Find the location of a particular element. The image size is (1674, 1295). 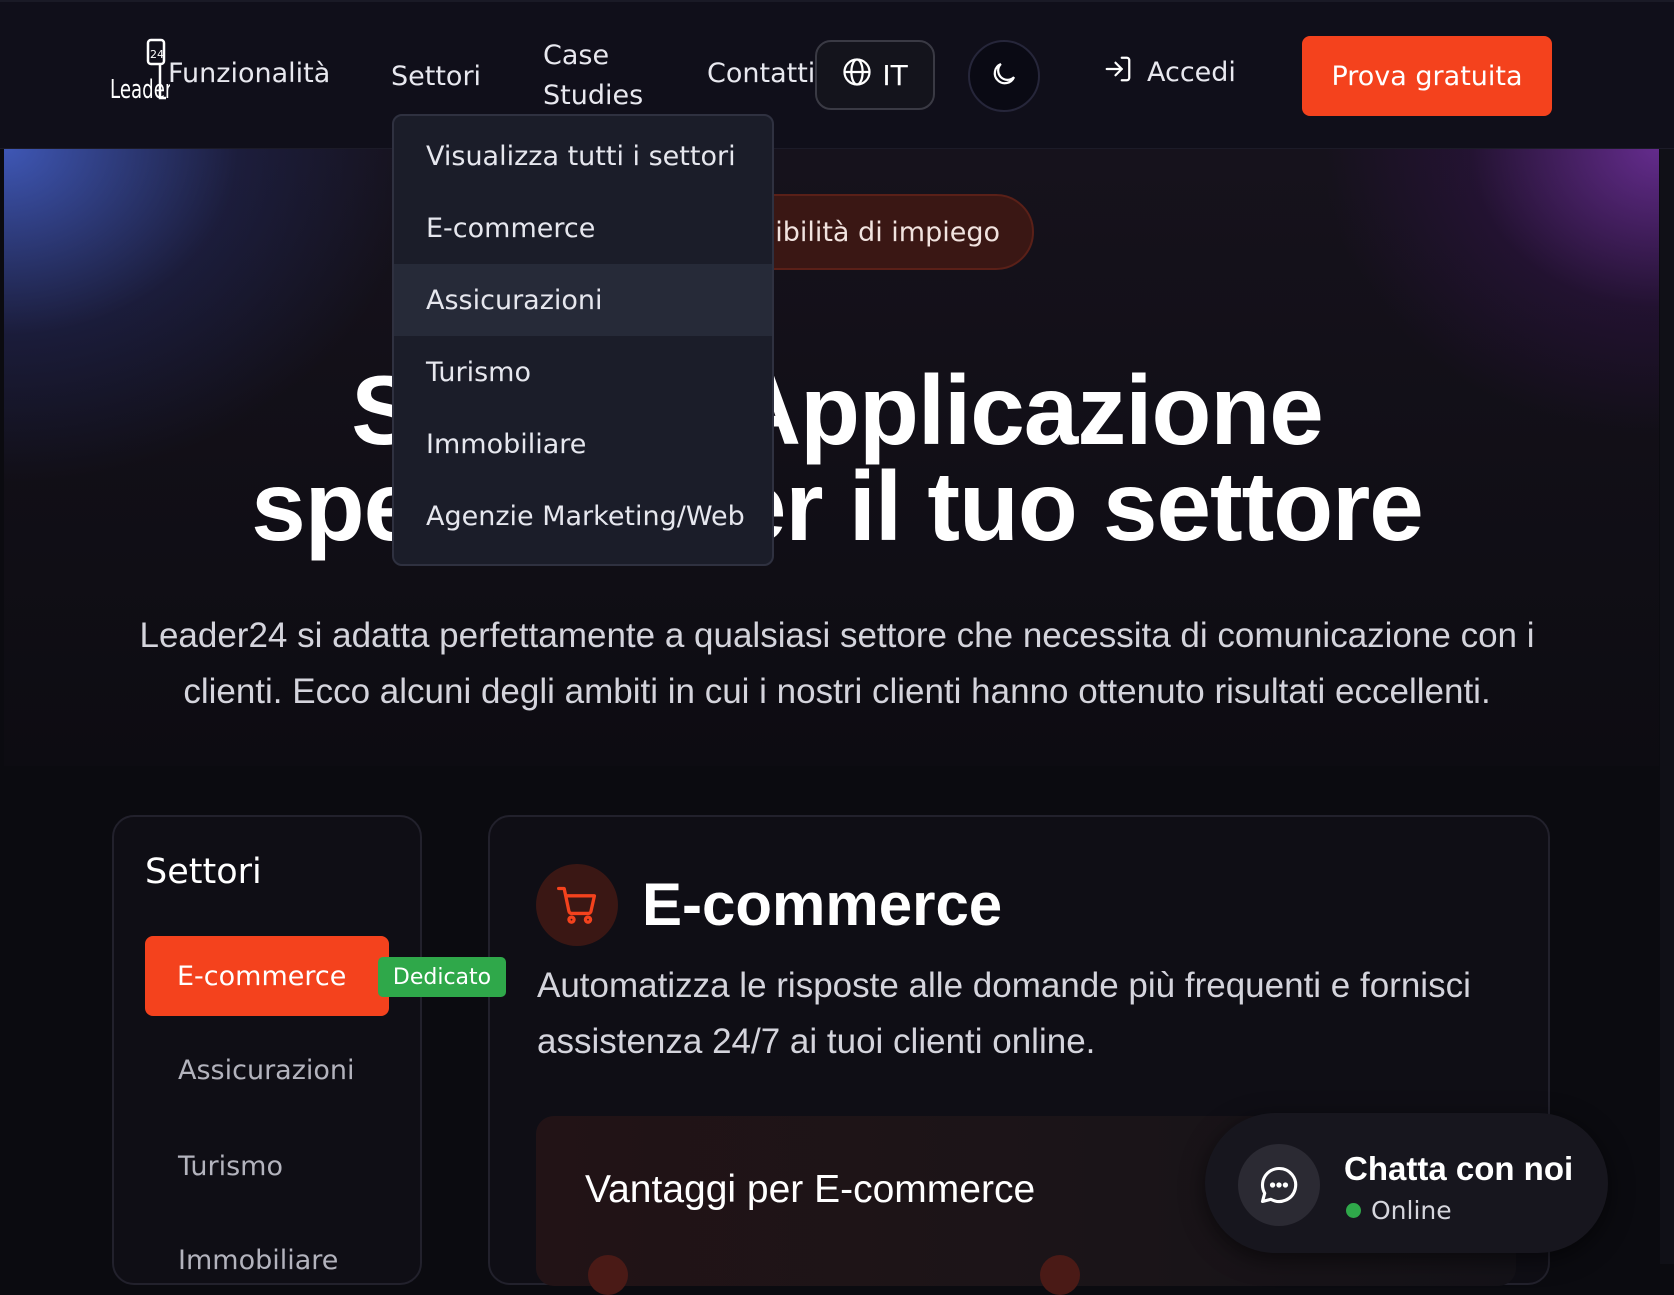

login-label: Accedi is located at coordinates (1191, 72).